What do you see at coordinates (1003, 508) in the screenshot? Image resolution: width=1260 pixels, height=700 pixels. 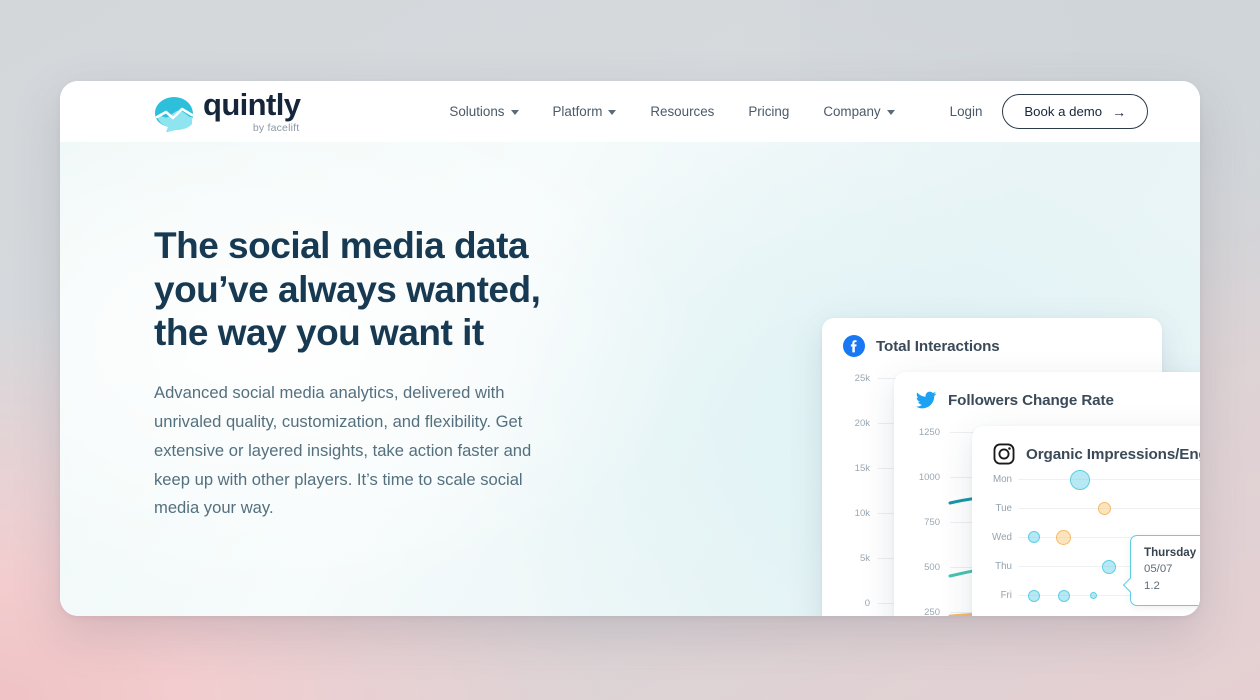 I see `y-axis-tick: Tue` at bounding box center [1003, 508].